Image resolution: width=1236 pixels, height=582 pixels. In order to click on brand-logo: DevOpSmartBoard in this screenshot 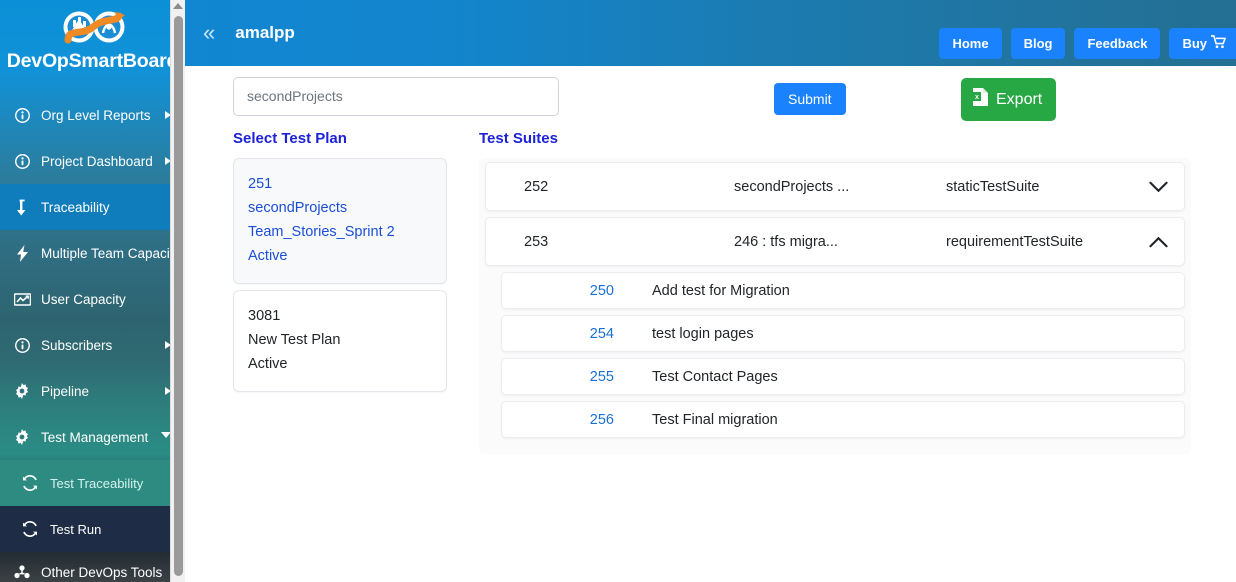, I will do `click(92, 46)`.